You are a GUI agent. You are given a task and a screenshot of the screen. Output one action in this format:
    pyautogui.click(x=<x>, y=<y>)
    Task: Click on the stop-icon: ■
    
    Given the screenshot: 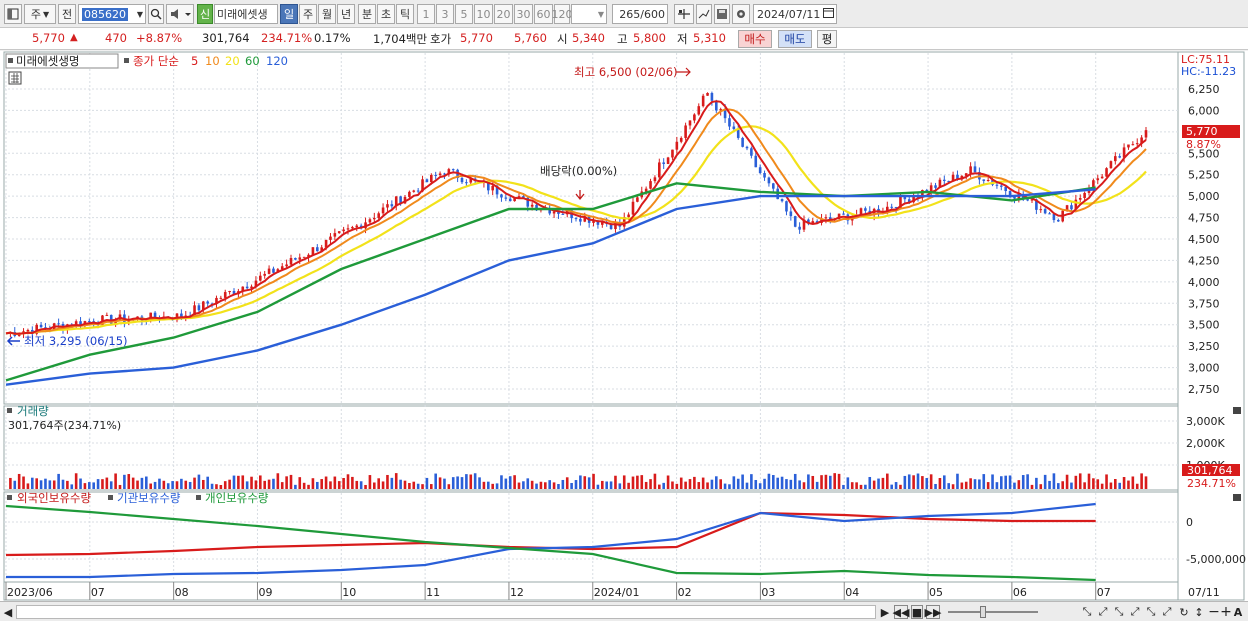 What is the action you would take?
    pyautogui.click(x=917, y=612)
    